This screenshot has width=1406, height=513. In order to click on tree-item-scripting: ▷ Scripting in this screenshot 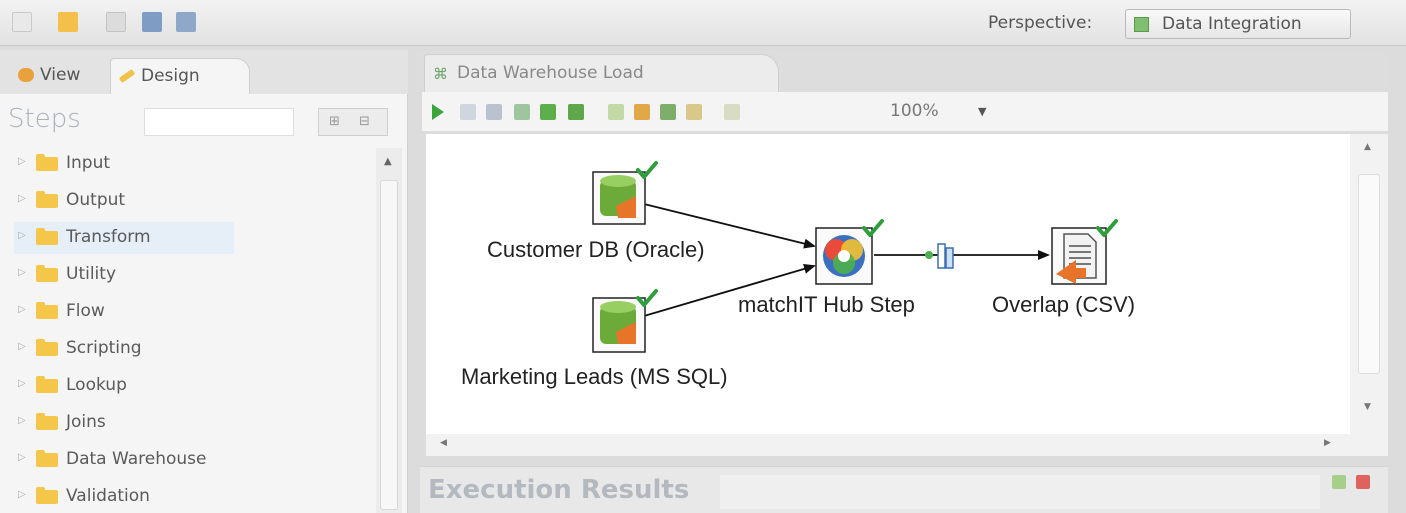, I will do `click(124, 349)`.